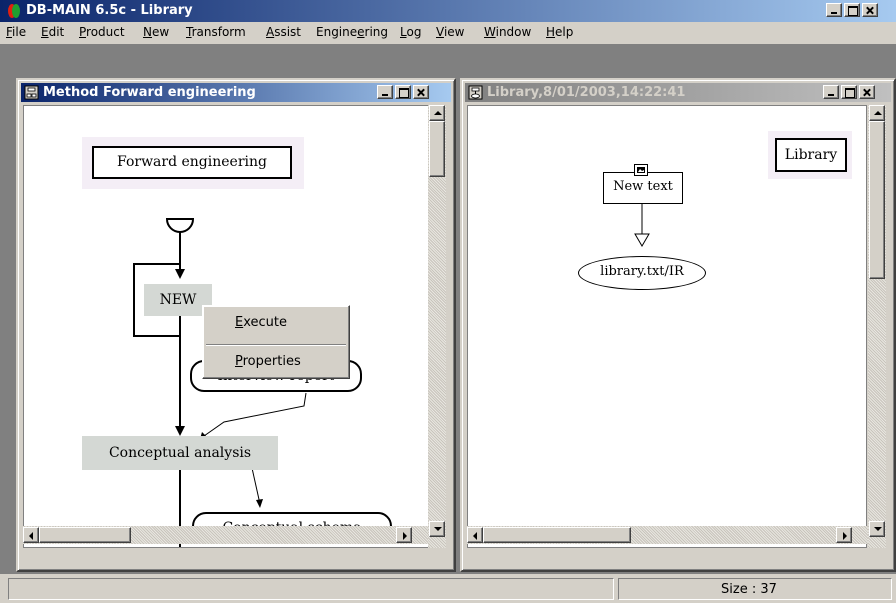 Image resolution: width=896 pixels, height=603 pixels. I want to click on menu-transform: Transform, so click(216, 32).